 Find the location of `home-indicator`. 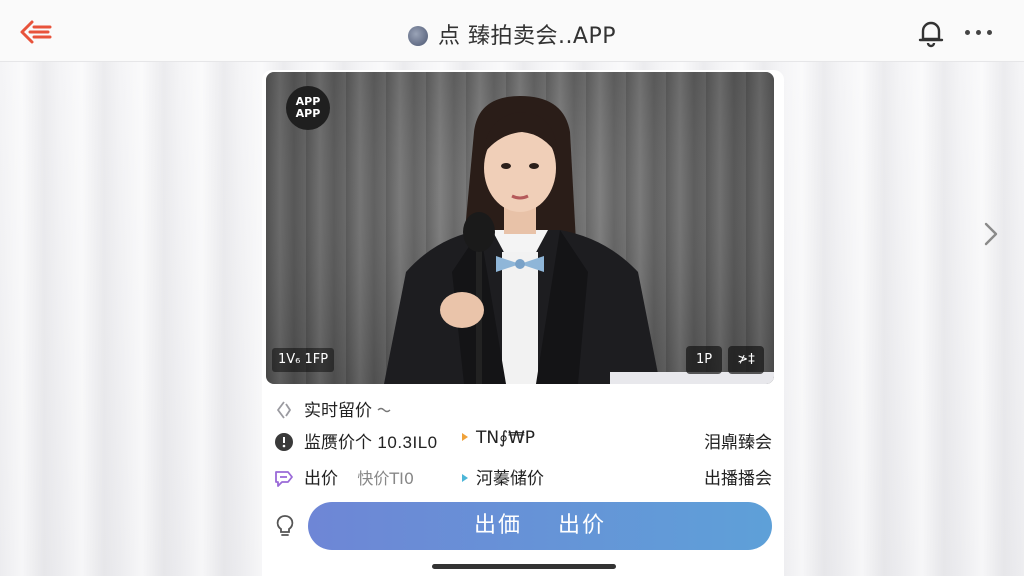

home-indicator is located at coordinates (524, 566).